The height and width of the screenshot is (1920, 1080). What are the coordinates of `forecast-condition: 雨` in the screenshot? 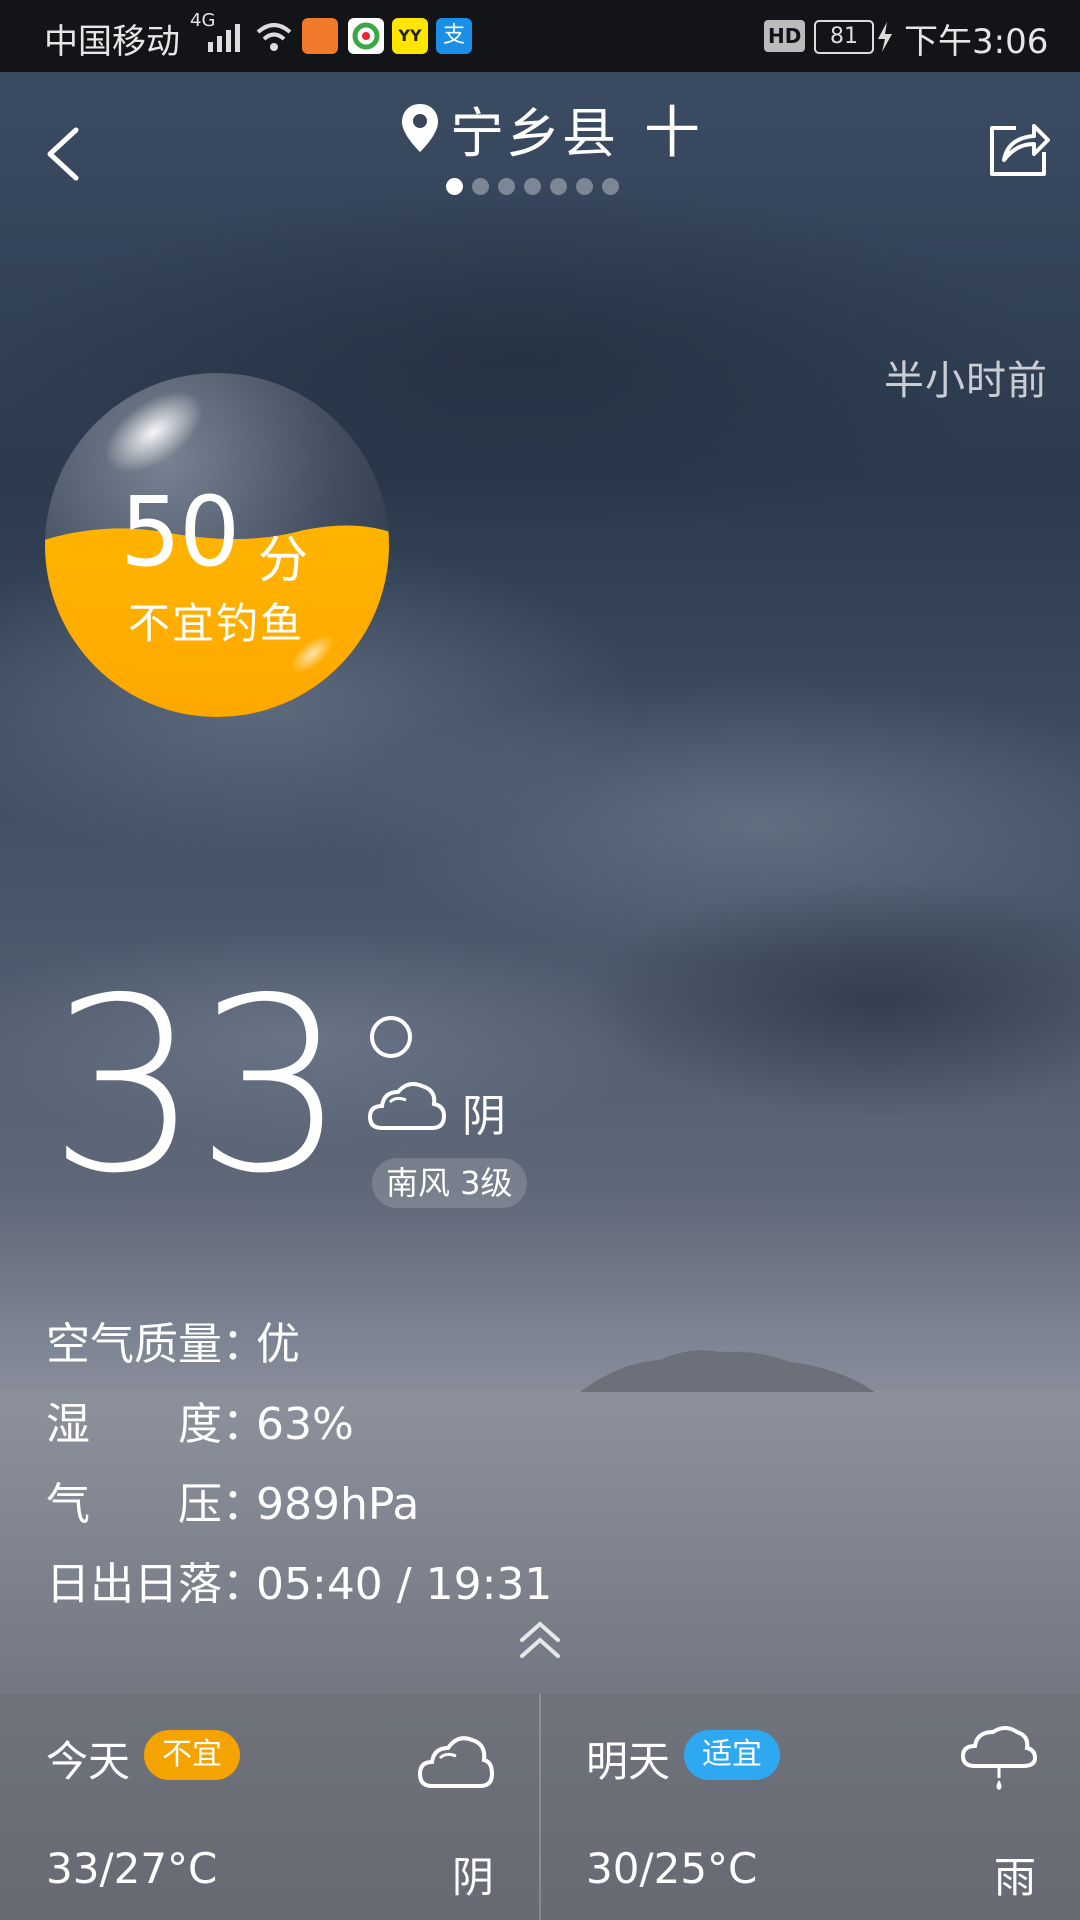 It's located at (1015, 1877).